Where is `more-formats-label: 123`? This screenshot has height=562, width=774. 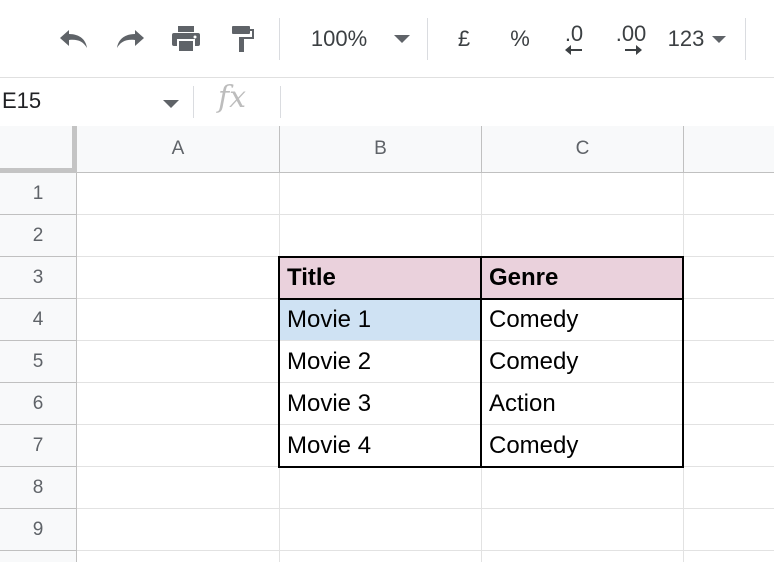 more-formats-label: 123 is located at coordinates (686, 38).